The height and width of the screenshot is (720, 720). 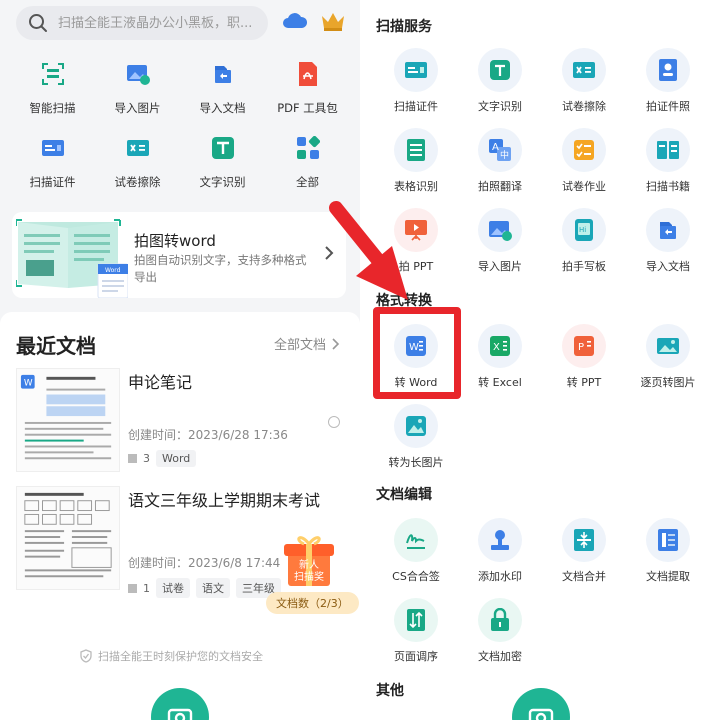 What do you see at coordinates (668, 70) in the screenshot?
I see `id-photo-icon` at bounding box center [668, 70].